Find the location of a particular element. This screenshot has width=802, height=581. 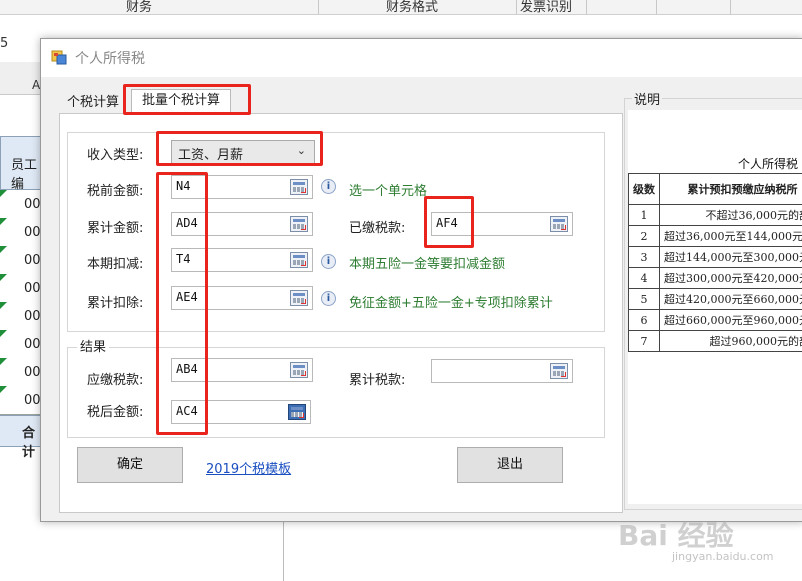

table-cell: 超过660,000元至960,000元的 is located at coordinates (730, 320).